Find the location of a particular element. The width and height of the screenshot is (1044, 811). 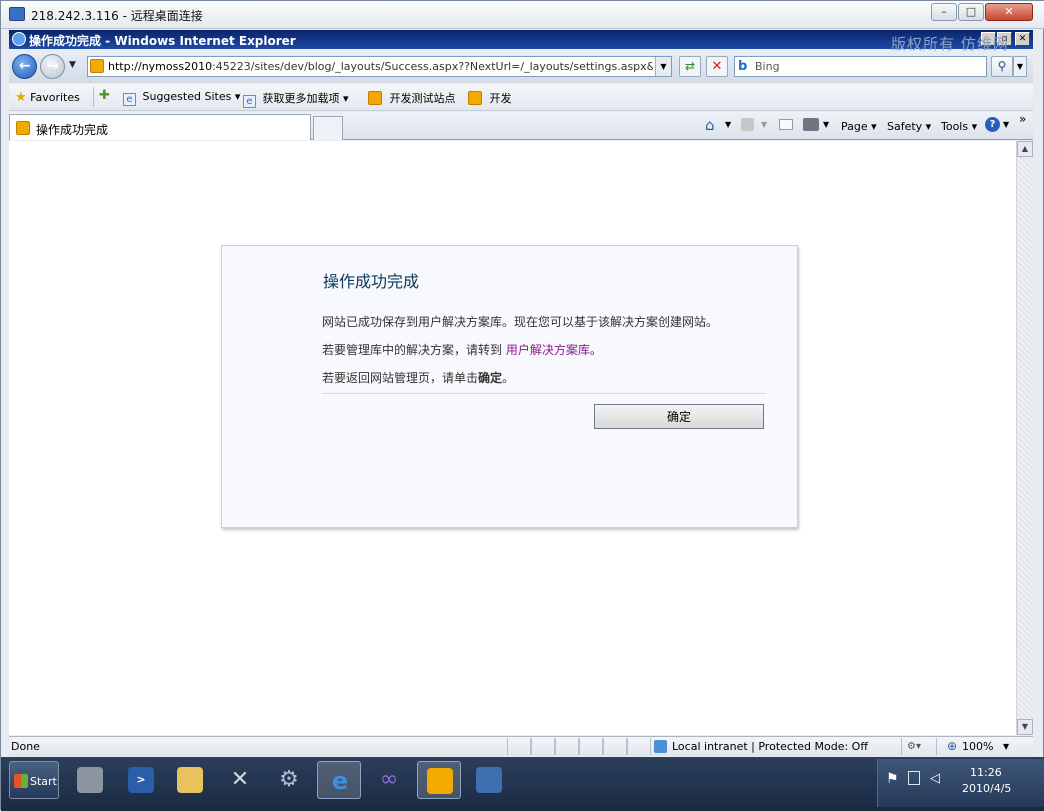

bing-logo-icon: b is located at coordinates (743, 66).